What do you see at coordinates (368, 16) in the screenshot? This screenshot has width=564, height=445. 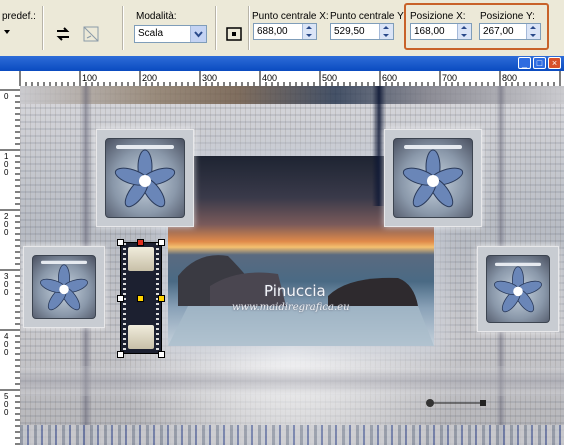 I see `center-y-label: Punto centrale Y:` at bounding box center [368, 16].